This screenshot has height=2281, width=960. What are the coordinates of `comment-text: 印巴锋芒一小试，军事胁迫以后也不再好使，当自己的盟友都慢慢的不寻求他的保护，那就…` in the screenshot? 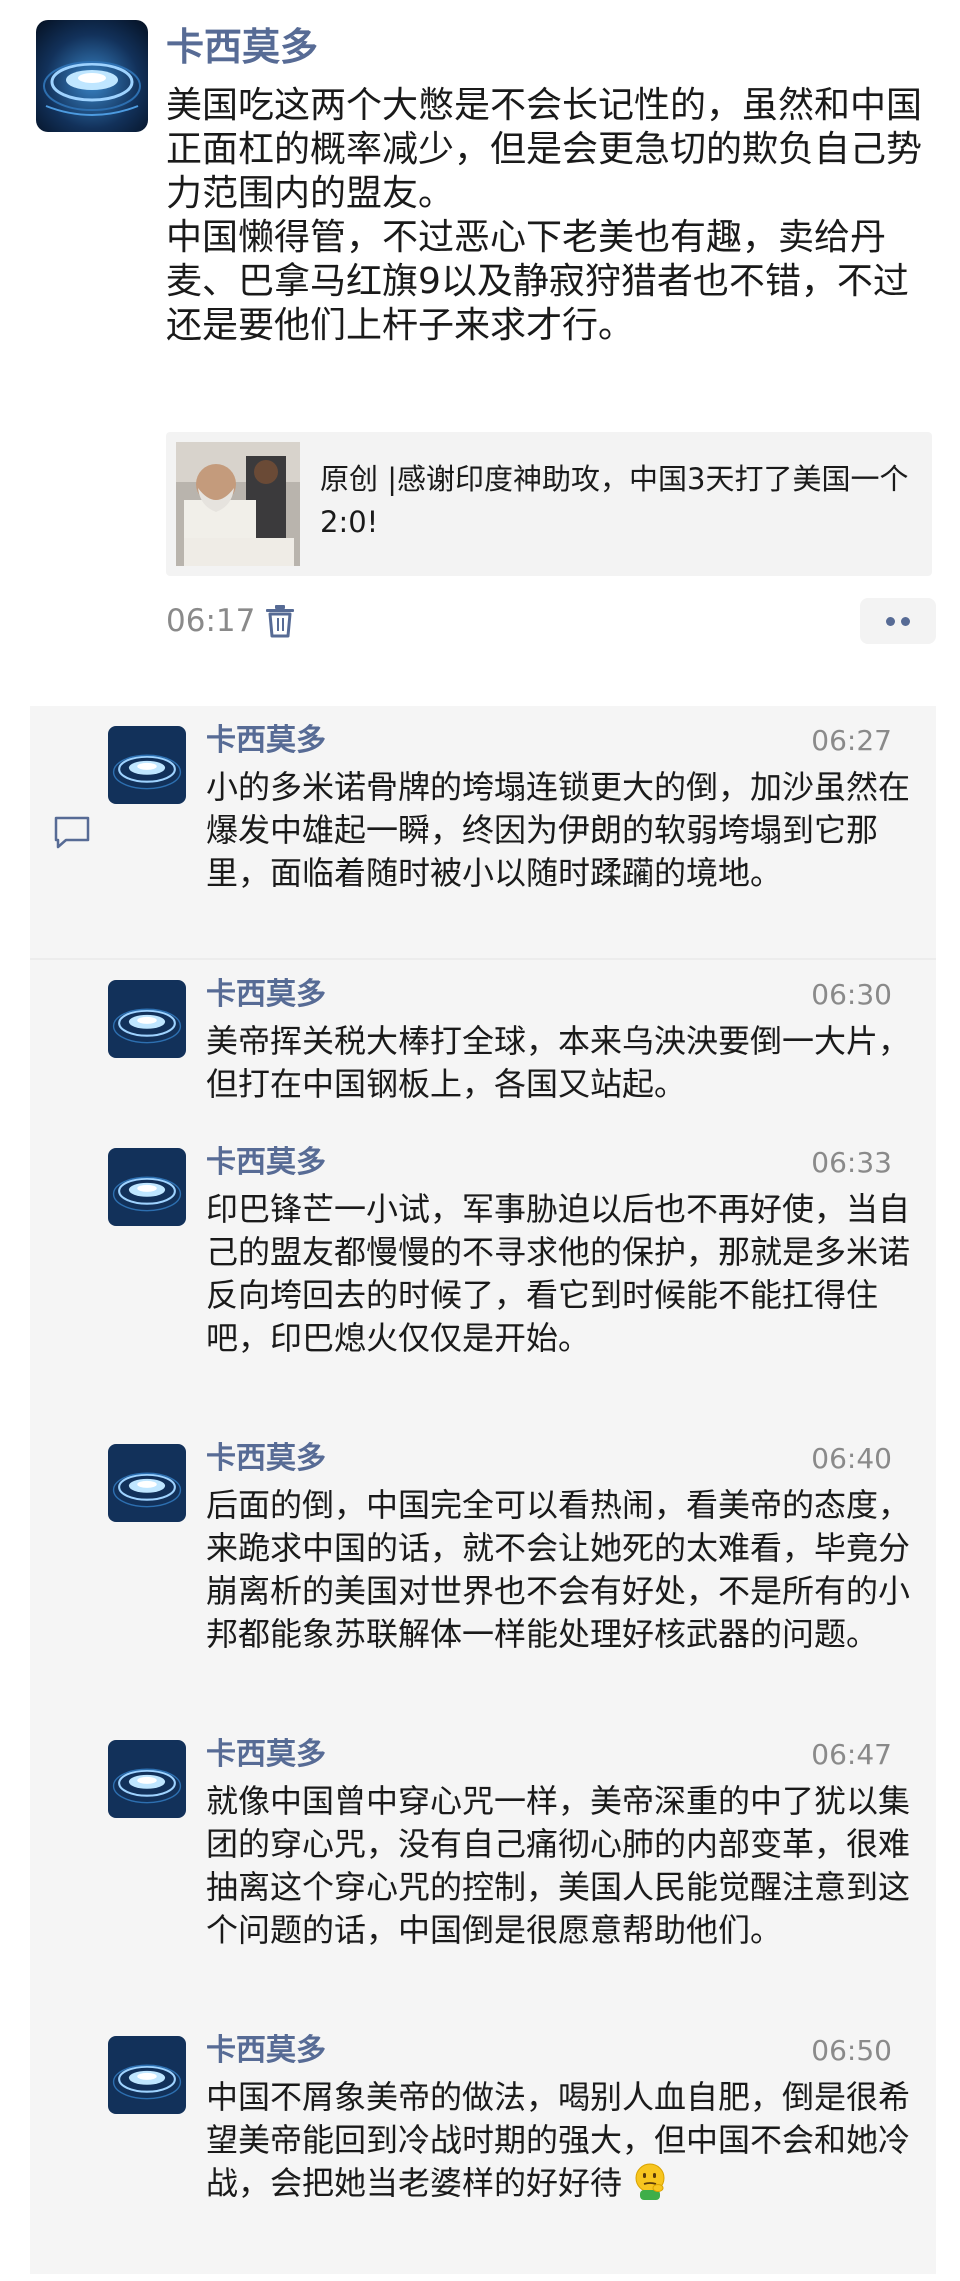 It's located at (558, 1273).